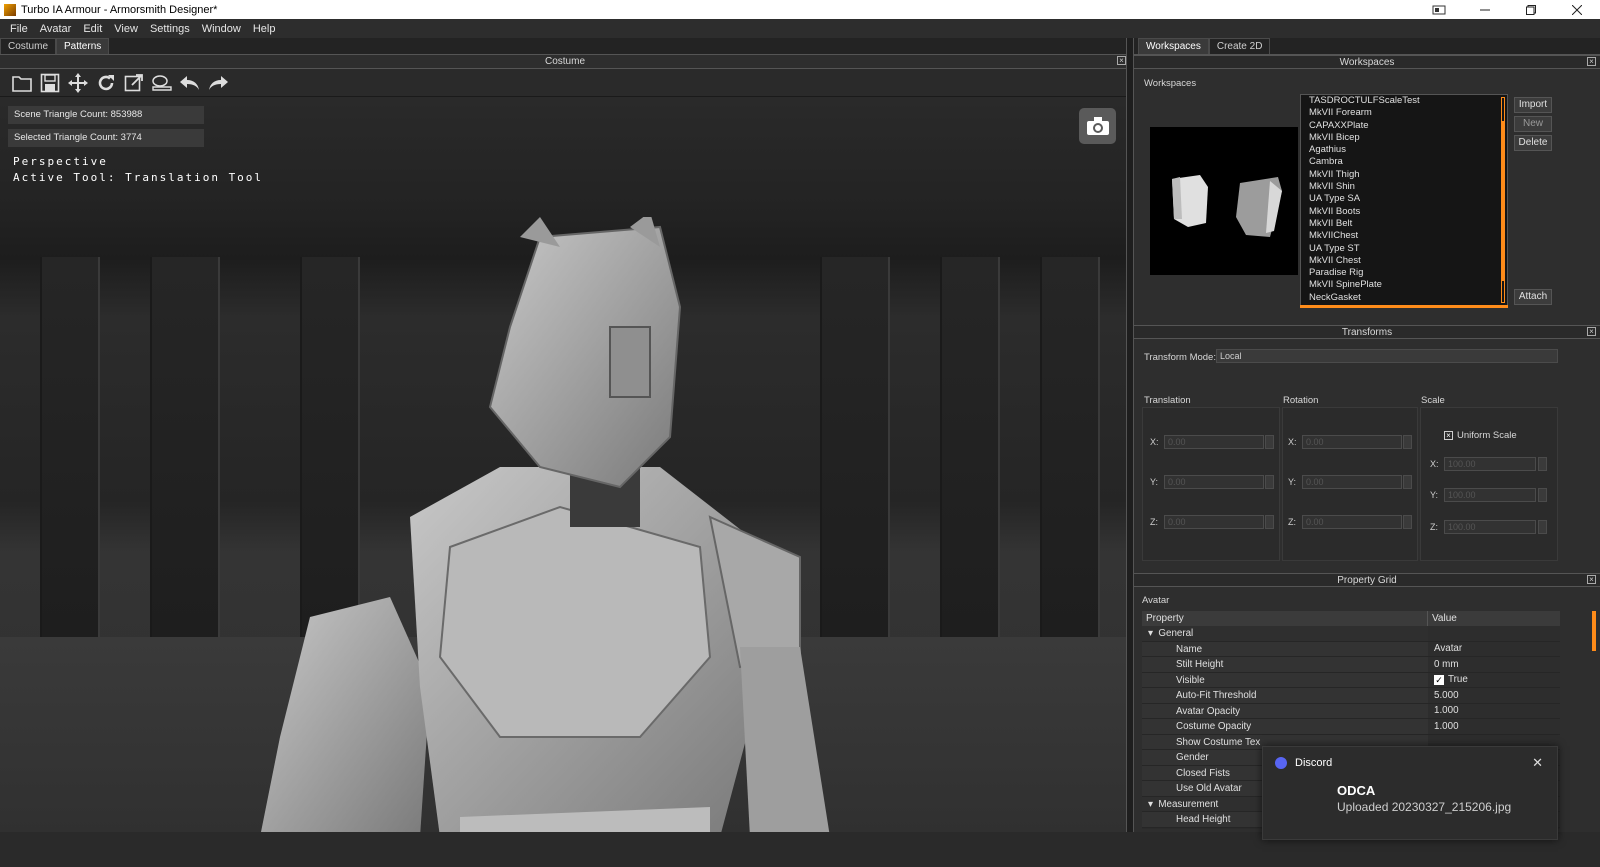 This screenshot has width=1600, height=867. I want to click on list-item: MkVIIChest, so click(1404, 236).